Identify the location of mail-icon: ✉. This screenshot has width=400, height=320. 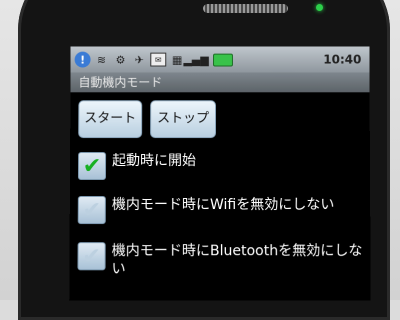
(158, 59).